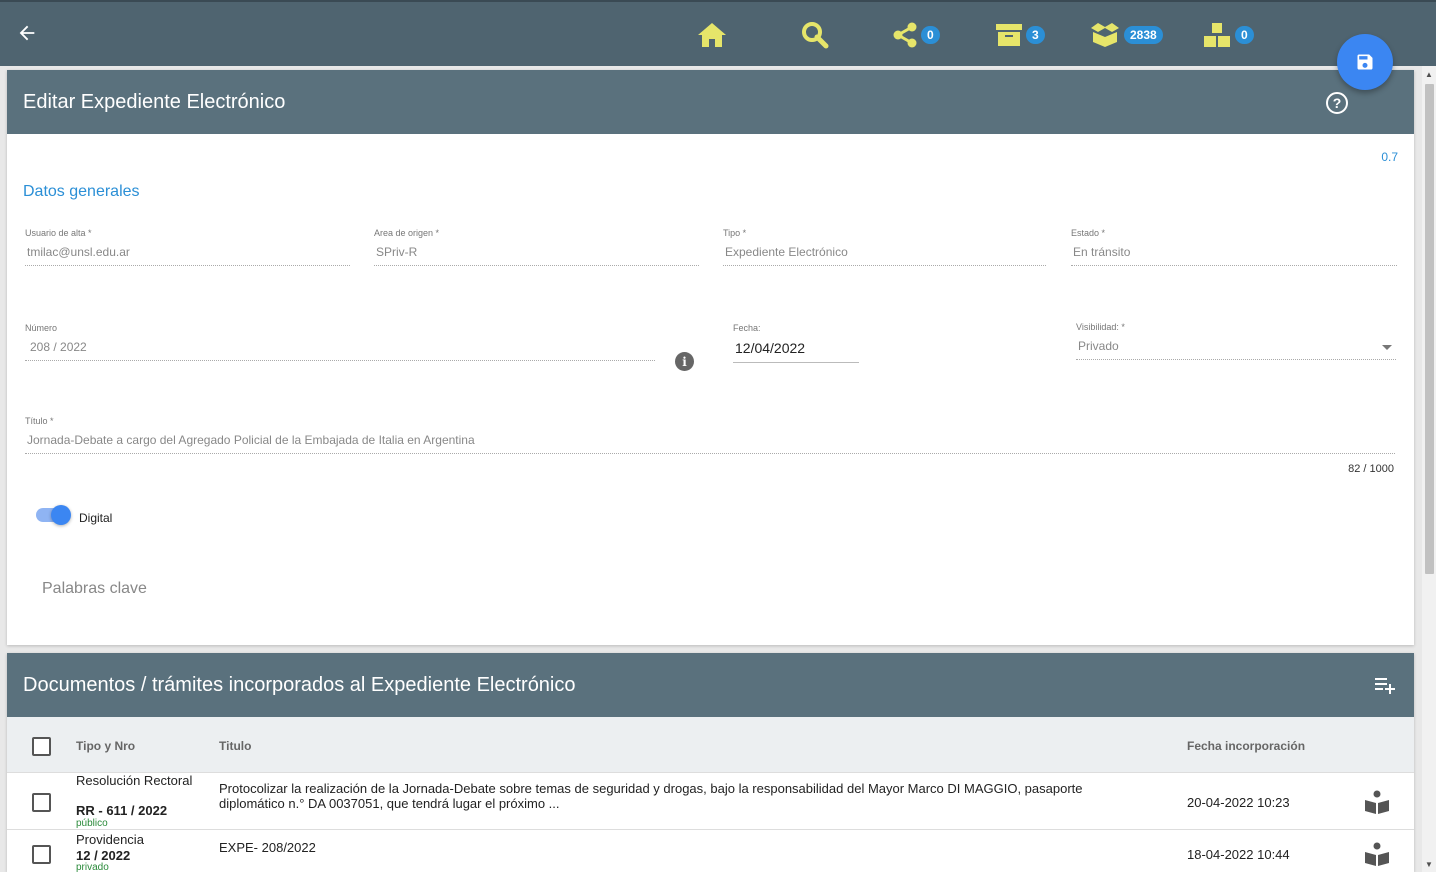  Describe the element at coordinates (1371, 469) in the screenshot. I see `titulo-char-counter: 82 / 1000` at that location.